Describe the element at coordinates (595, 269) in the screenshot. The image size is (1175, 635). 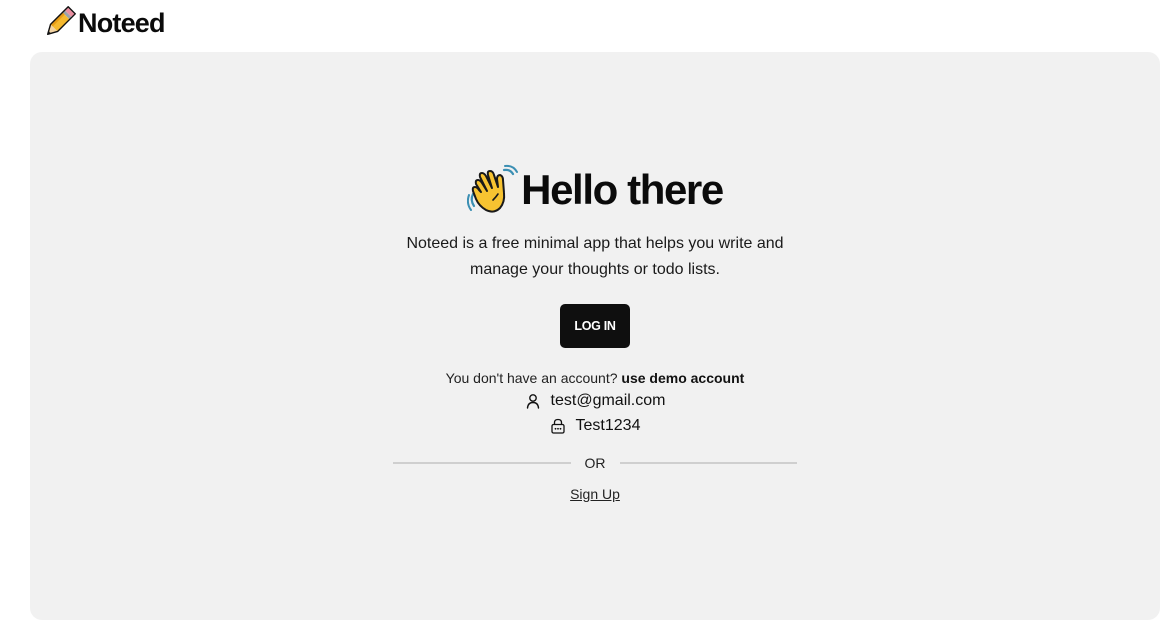
I see `description-line: manage your thoughts or todo lists.` at that location.